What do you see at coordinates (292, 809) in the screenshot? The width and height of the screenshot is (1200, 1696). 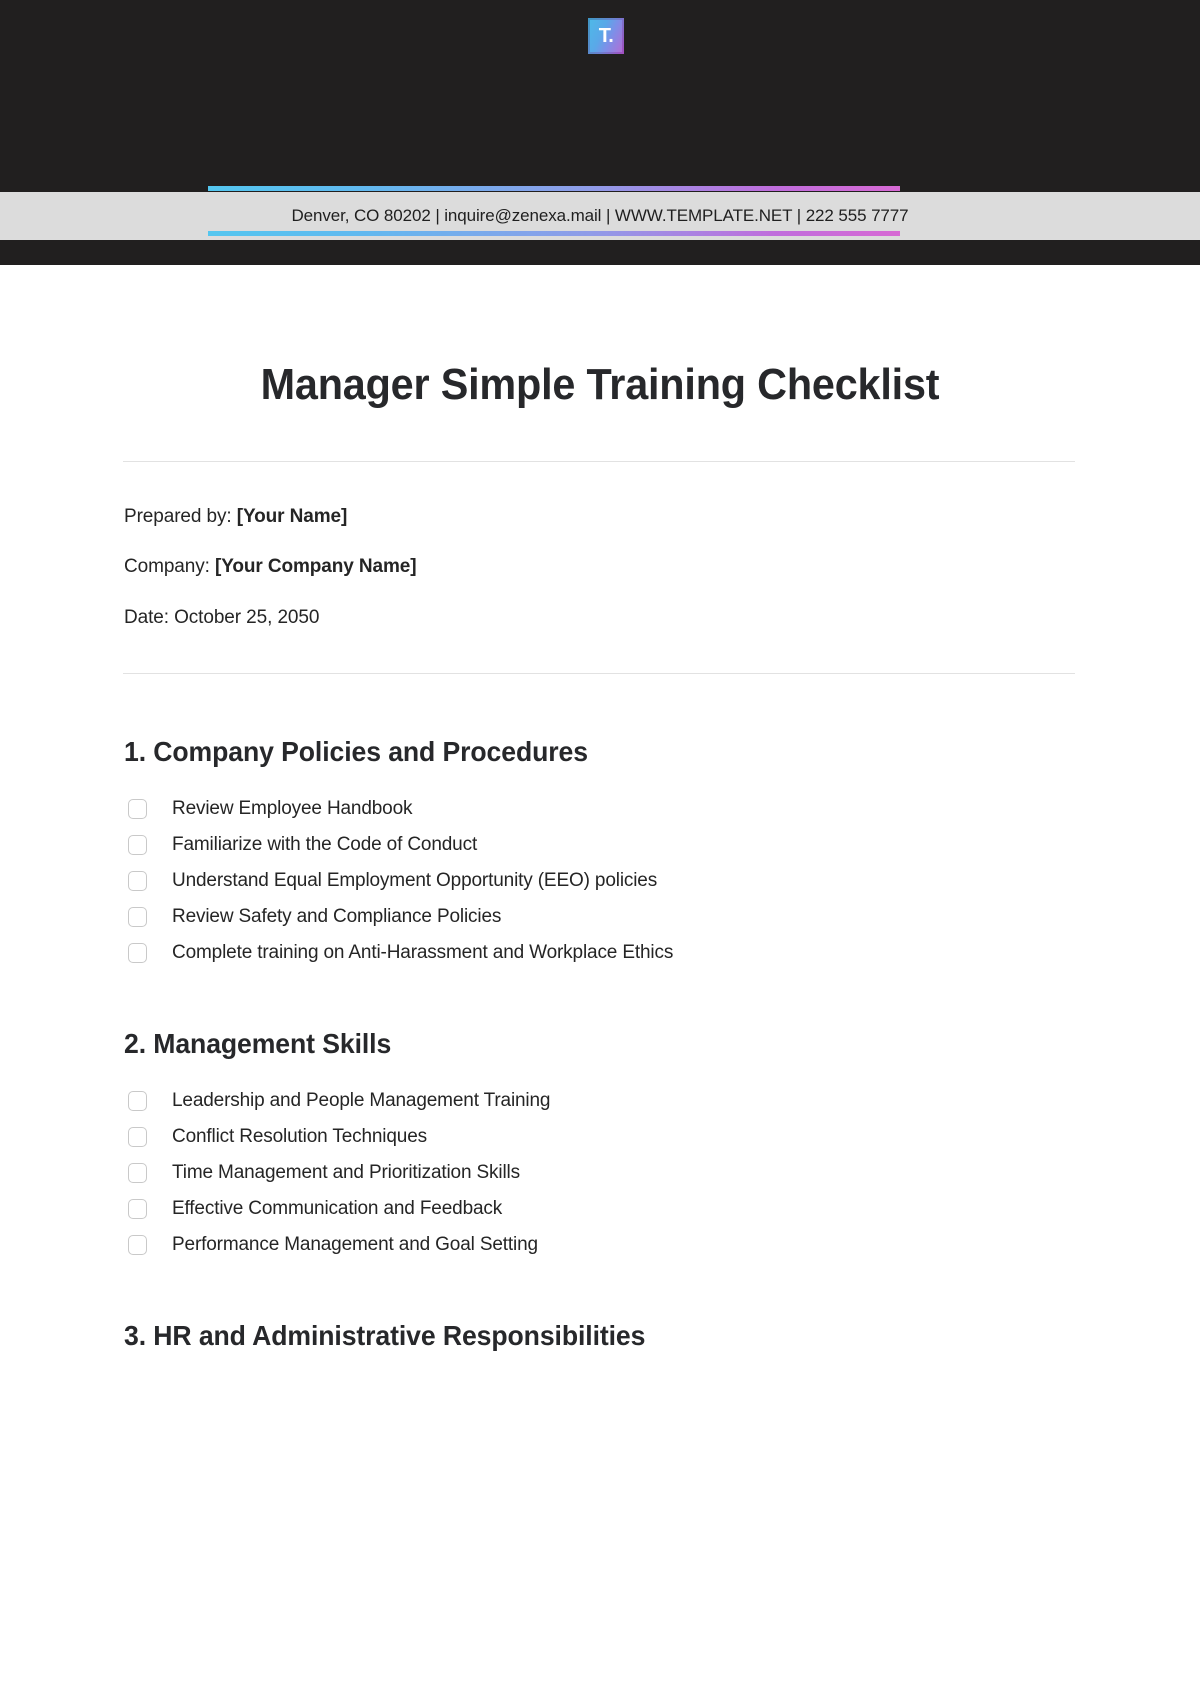 I see `checklist-item-label: Review Employee Handbook` at bounding box center [292, 809].